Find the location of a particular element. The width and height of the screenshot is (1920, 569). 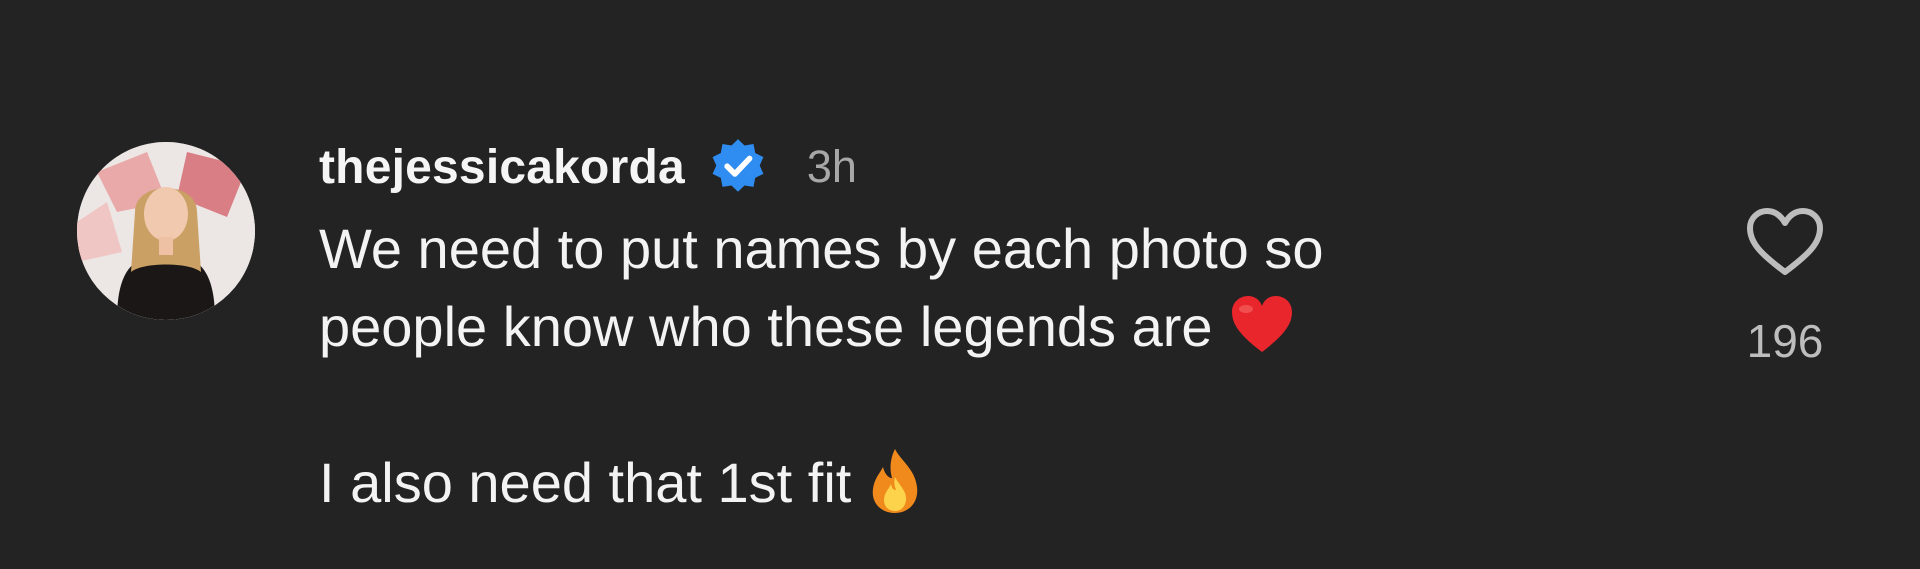

username-link: thejessicakorda is located at coordinates (502, 167).